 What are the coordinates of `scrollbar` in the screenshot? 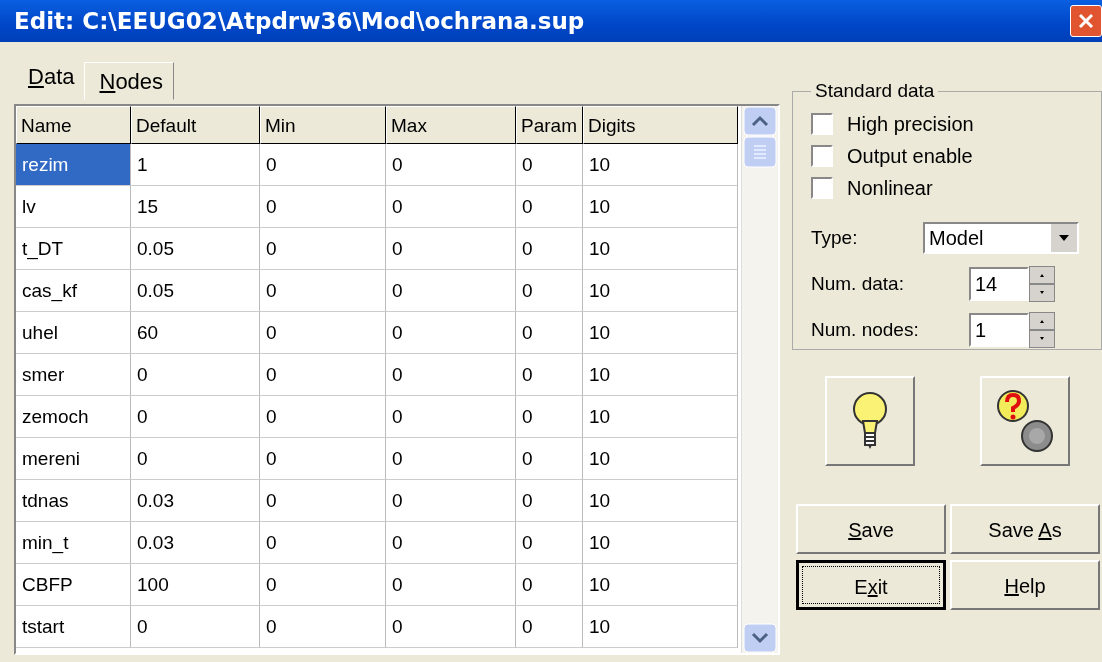 It's located at (759, 379).